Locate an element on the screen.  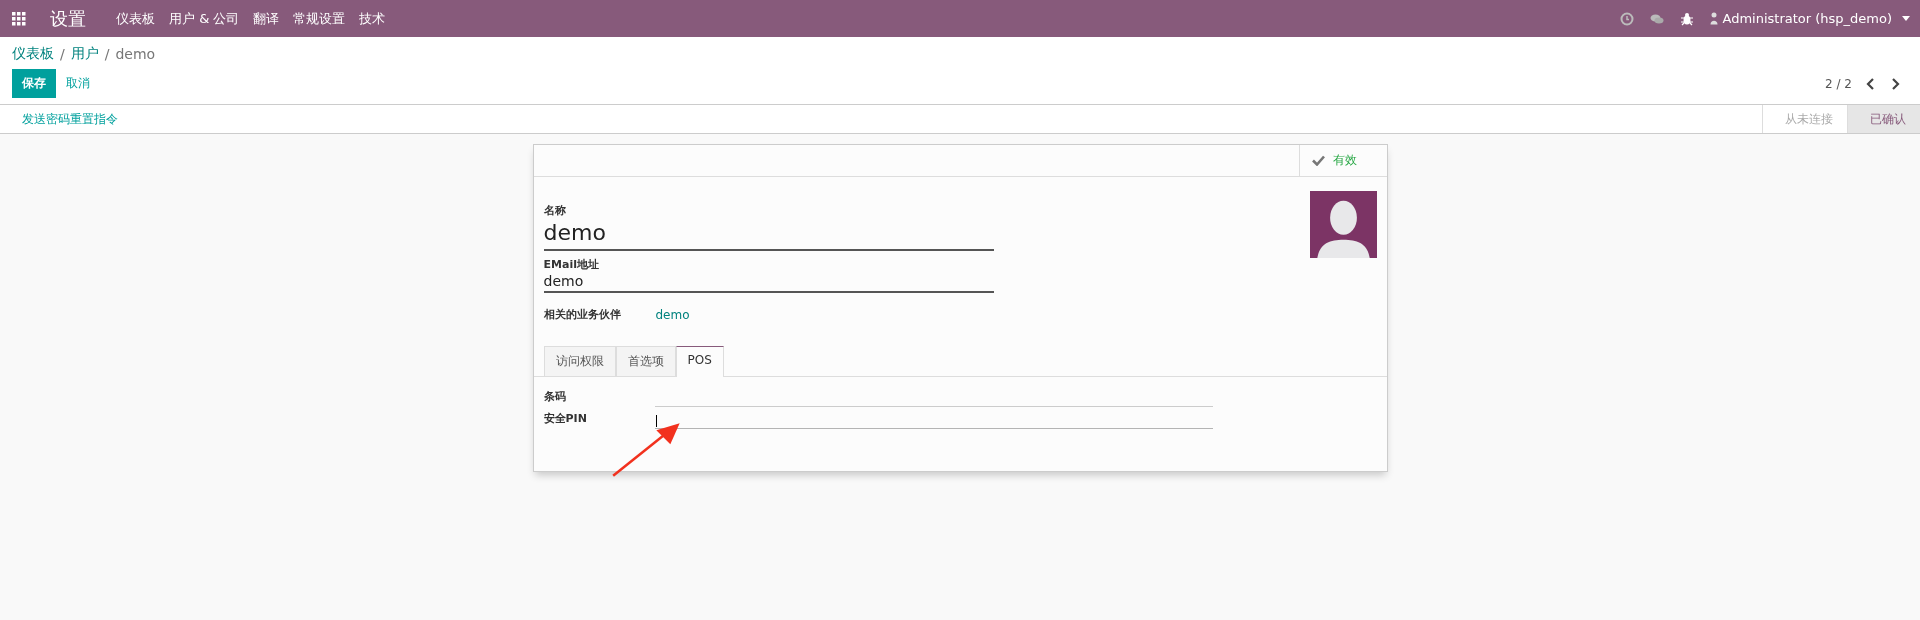
partner-link: demo is located at coordinates (672, 314).